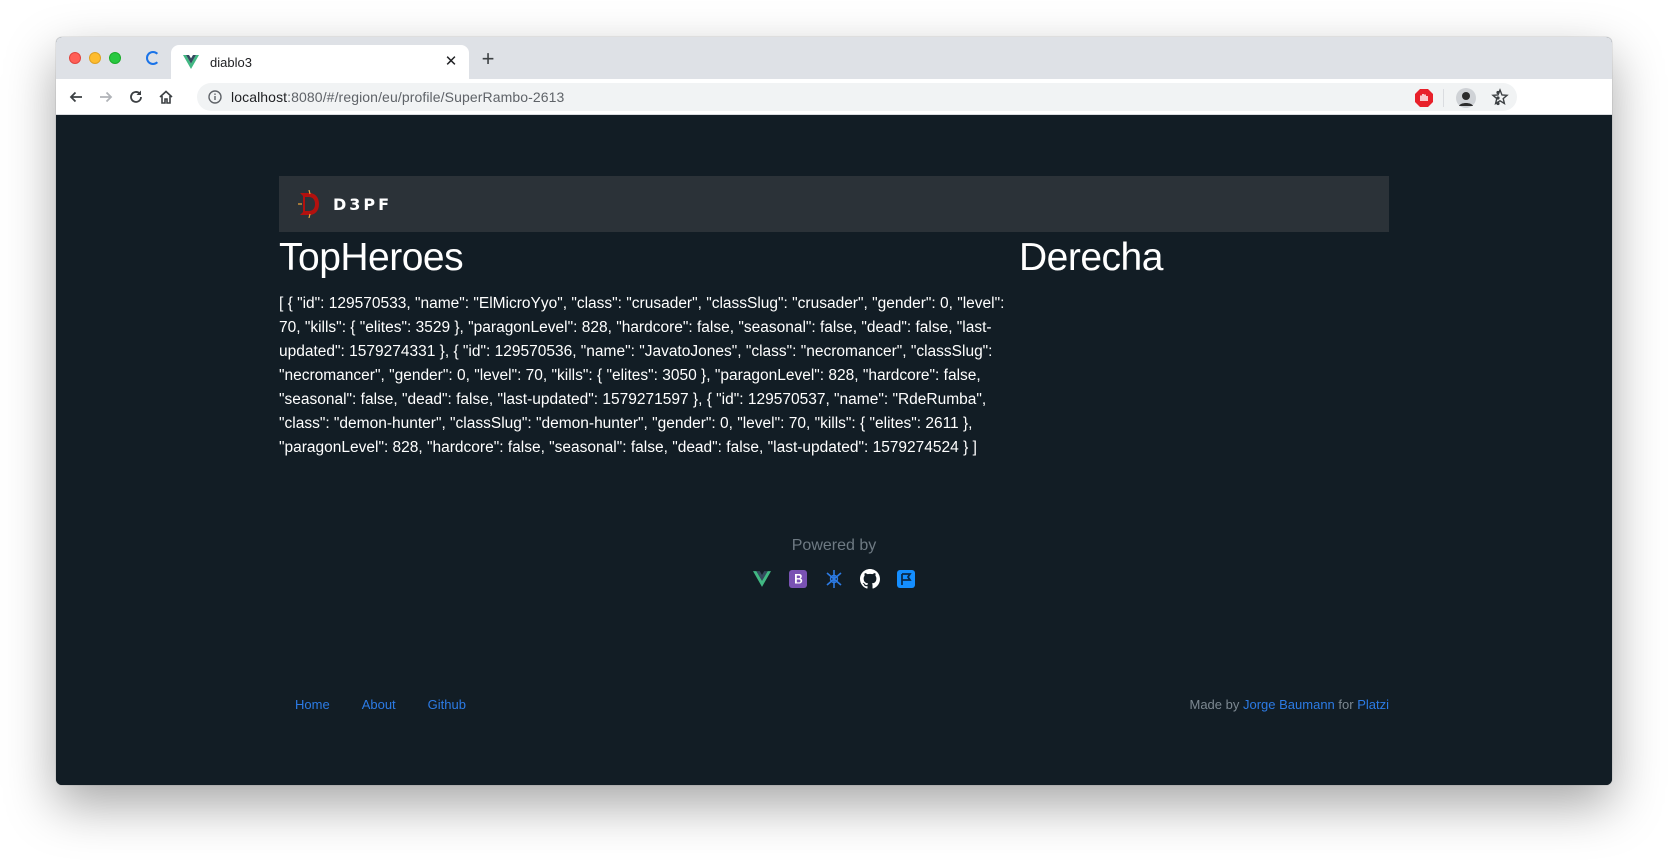 This screenshot has height=860, width=1668. Describe the element at coordinates (1204, 258) in the screenshot. I see `right-column: Derecha` at that location.